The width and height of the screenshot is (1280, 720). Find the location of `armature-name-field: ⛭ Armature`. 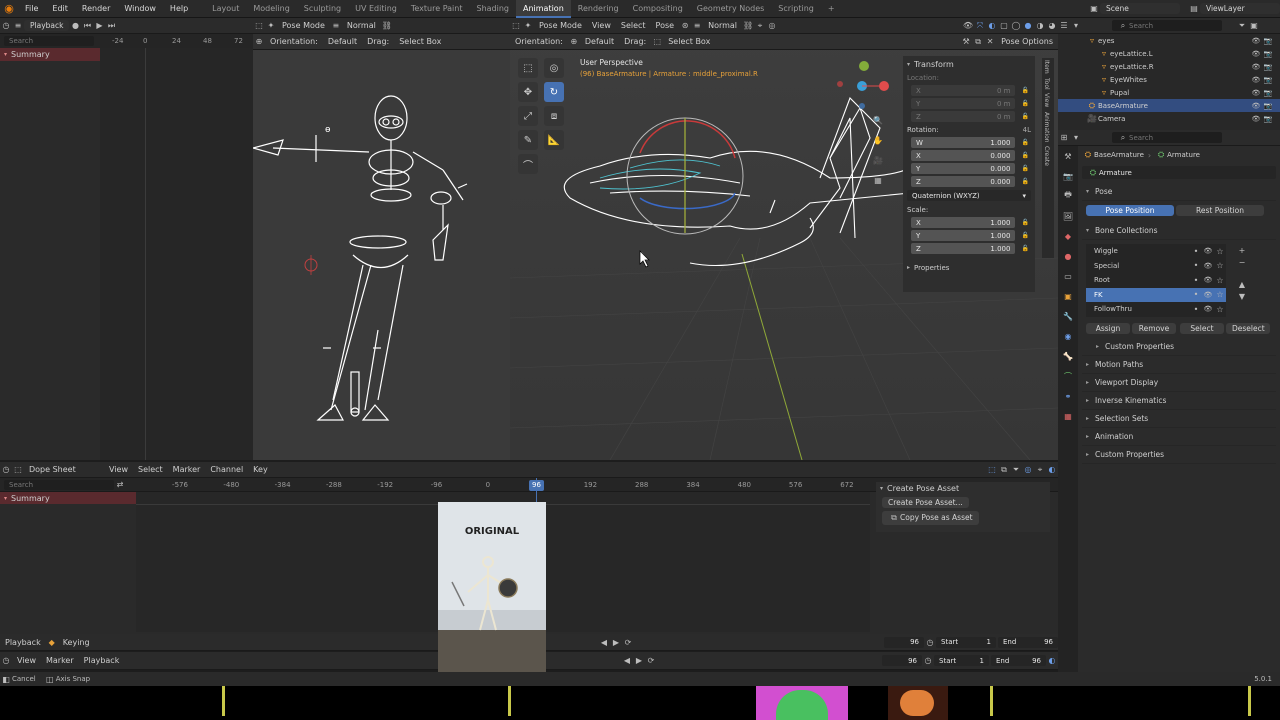

armature-name-field: ⛭ Armature is located at coordinates (1179, 172).